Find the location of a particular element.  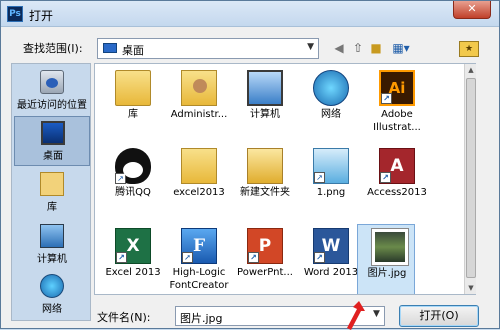

place-recent: 最近访问的位置 is located at coordinates (52, 91).